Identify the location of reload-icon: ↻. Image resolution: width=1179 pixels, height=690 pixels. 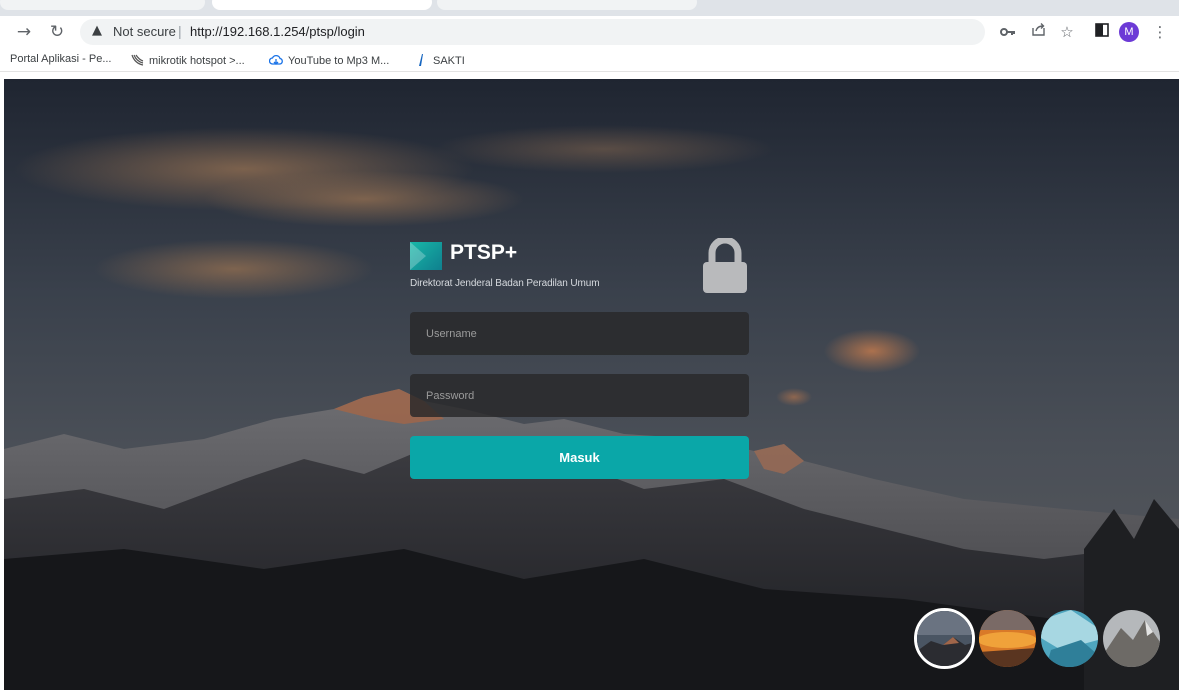
(57, 32).